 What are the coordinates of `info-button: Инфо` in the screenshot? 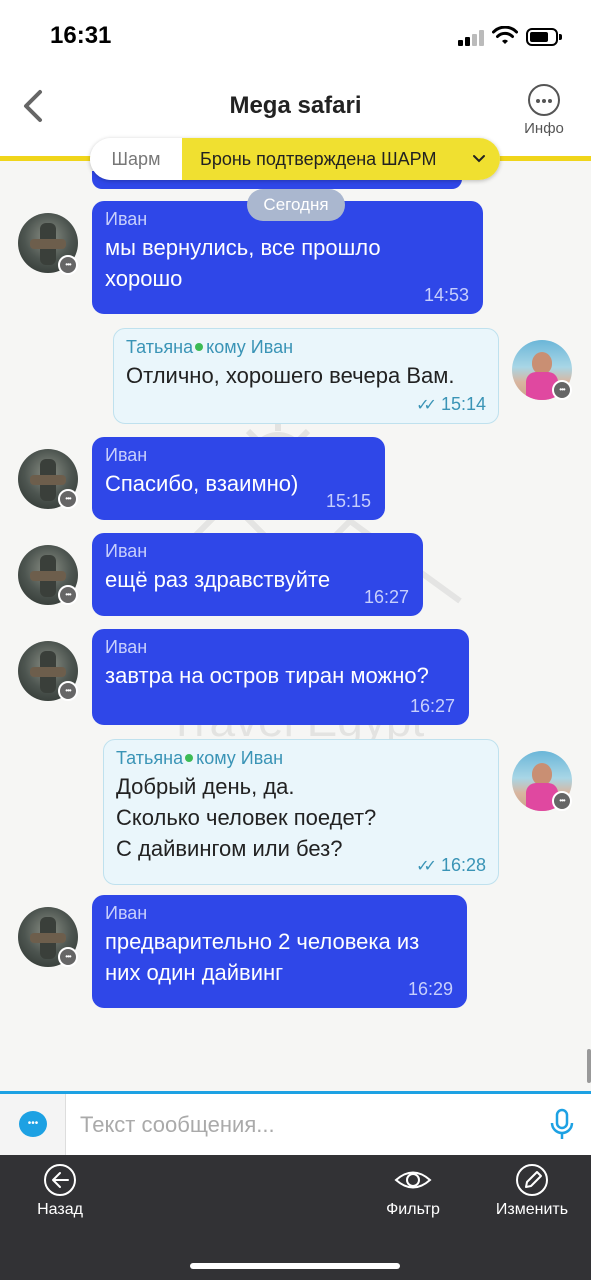 It's located at (544, 114).